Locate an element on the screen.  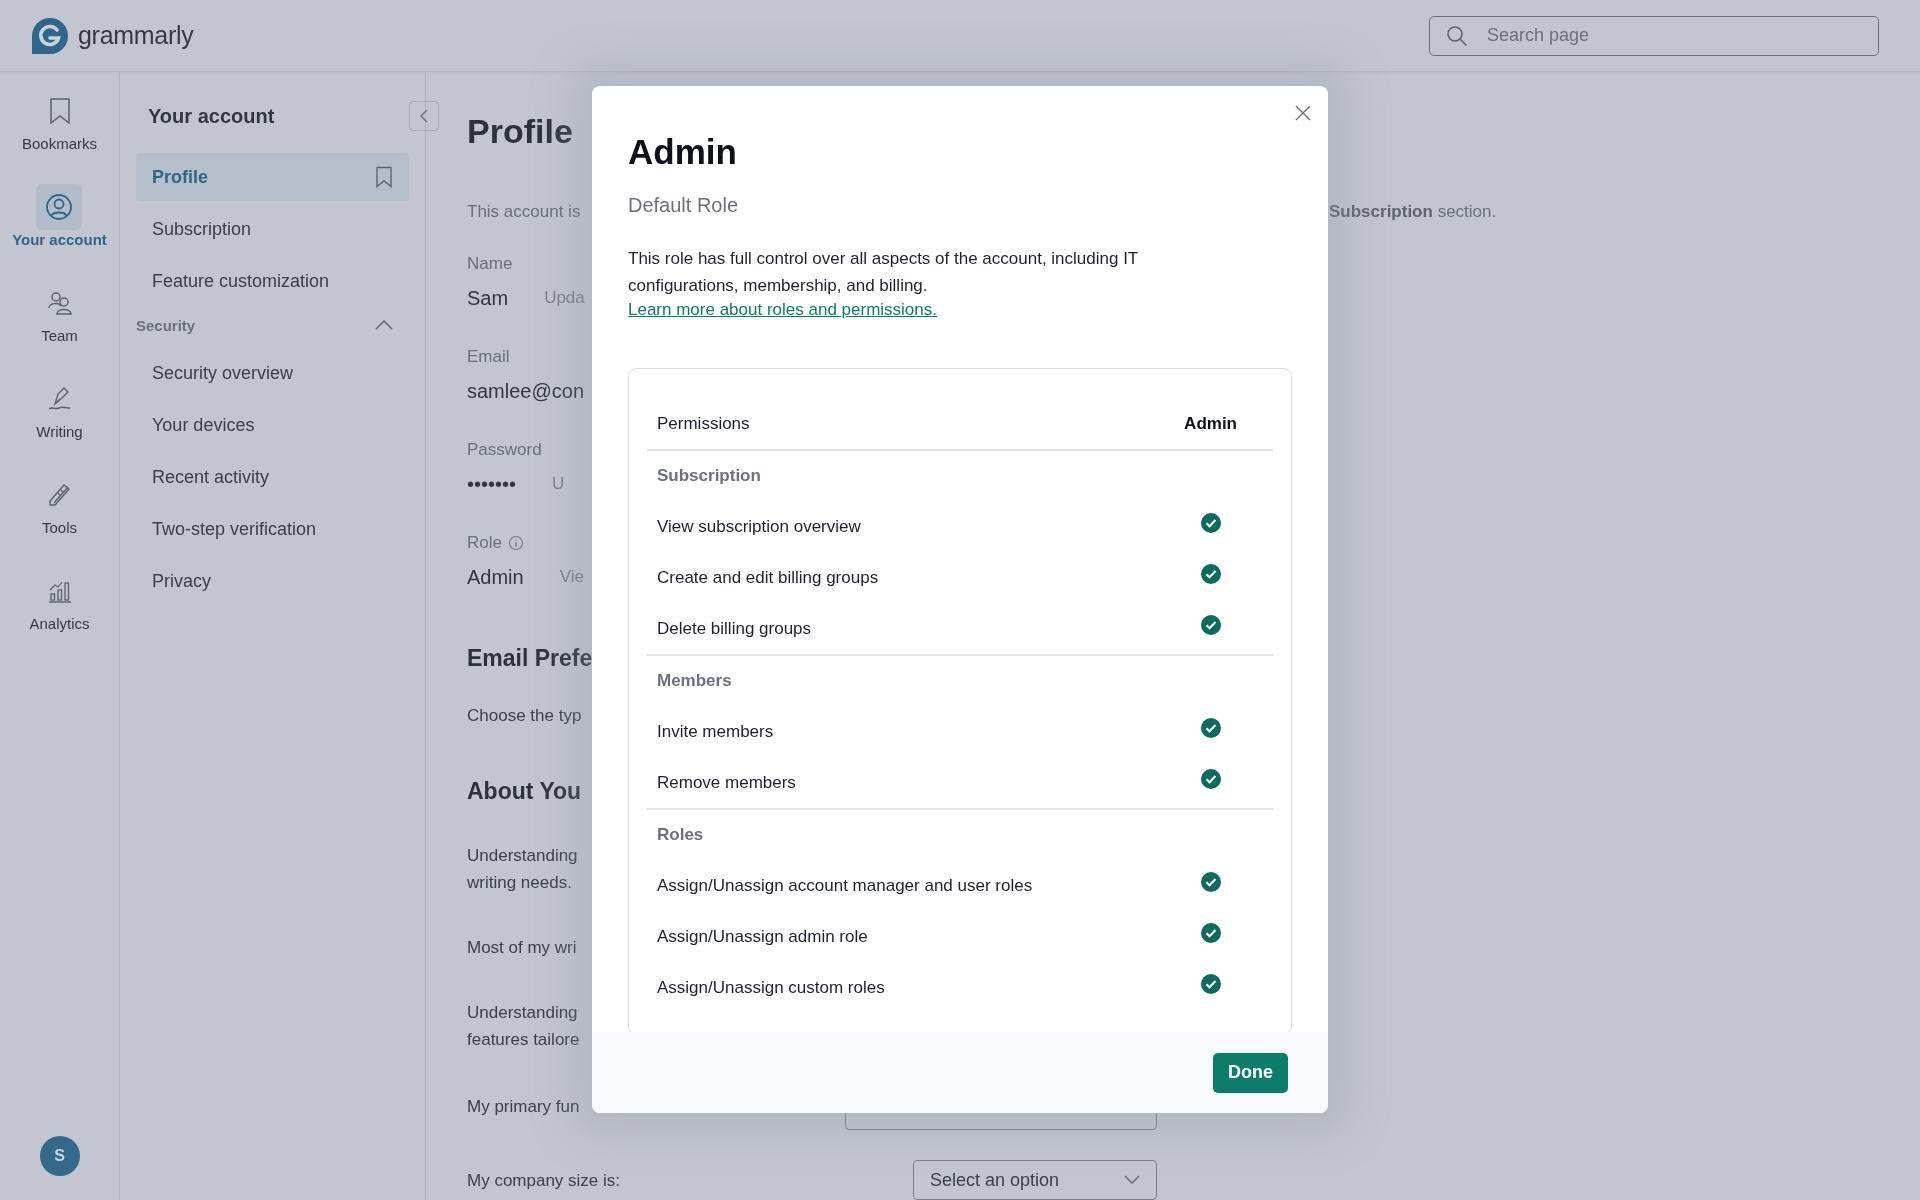
sidebar-item: Profile is located at coordinates (272, 177).